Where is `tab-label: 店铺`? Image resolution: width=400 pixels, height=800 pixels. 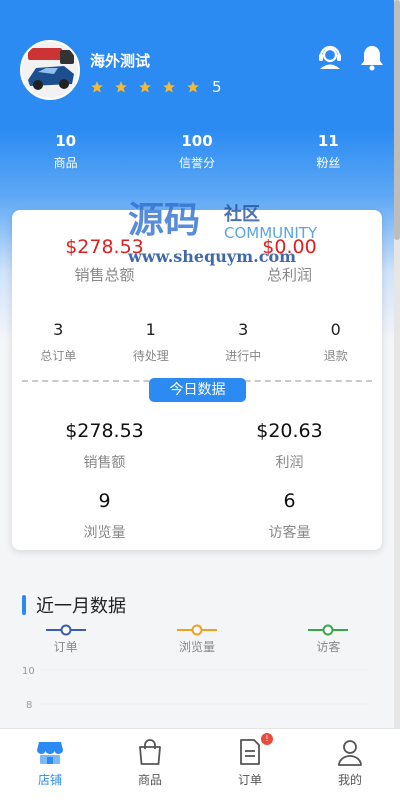 tab-label: 店铺 is located at coordinates (49, 780).